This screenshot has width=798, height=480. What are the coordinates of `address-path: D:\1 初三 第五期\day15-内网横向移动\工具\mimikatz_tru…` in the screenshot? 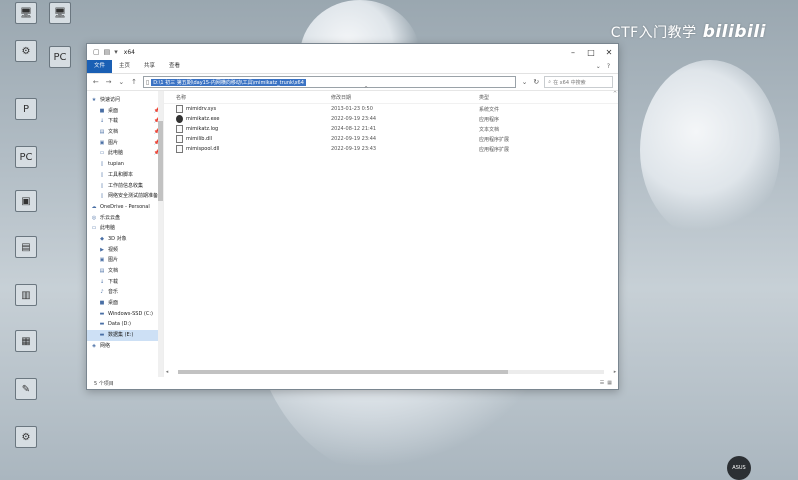 It's located at (228, 82).